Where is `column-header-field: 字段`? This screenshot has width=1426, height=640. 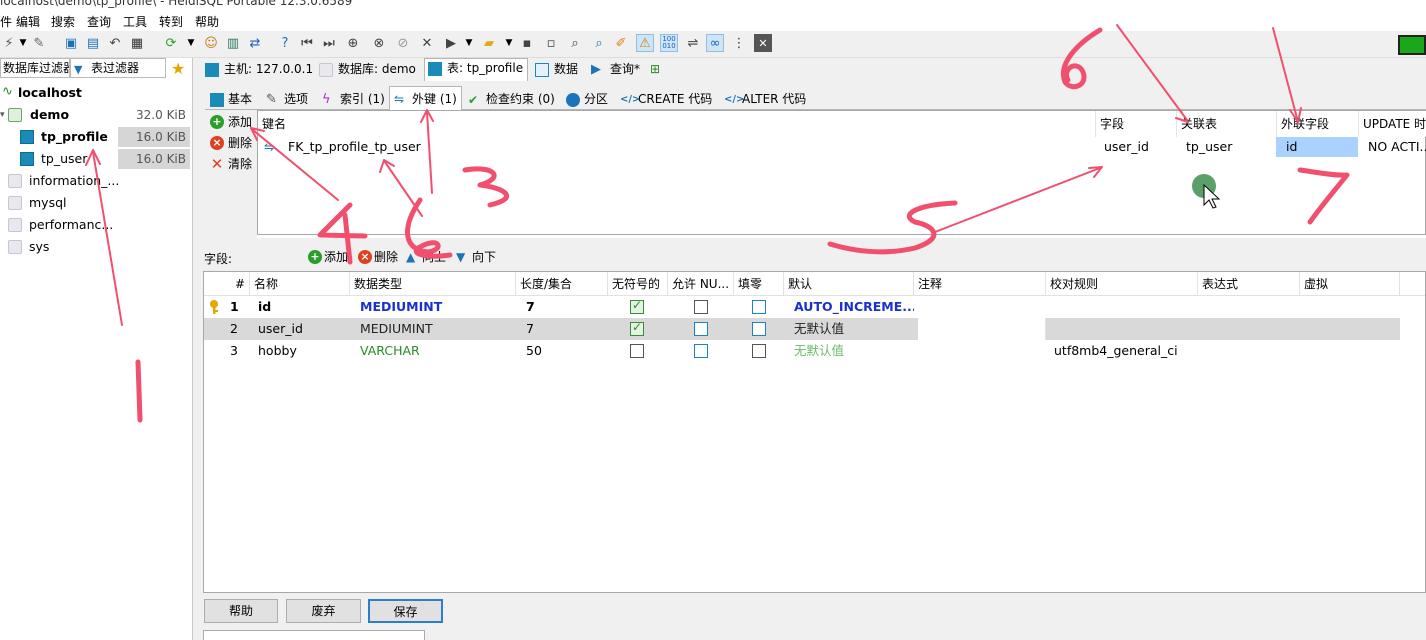 column-header-field: 字段 is located at coordinates (1136, 124).